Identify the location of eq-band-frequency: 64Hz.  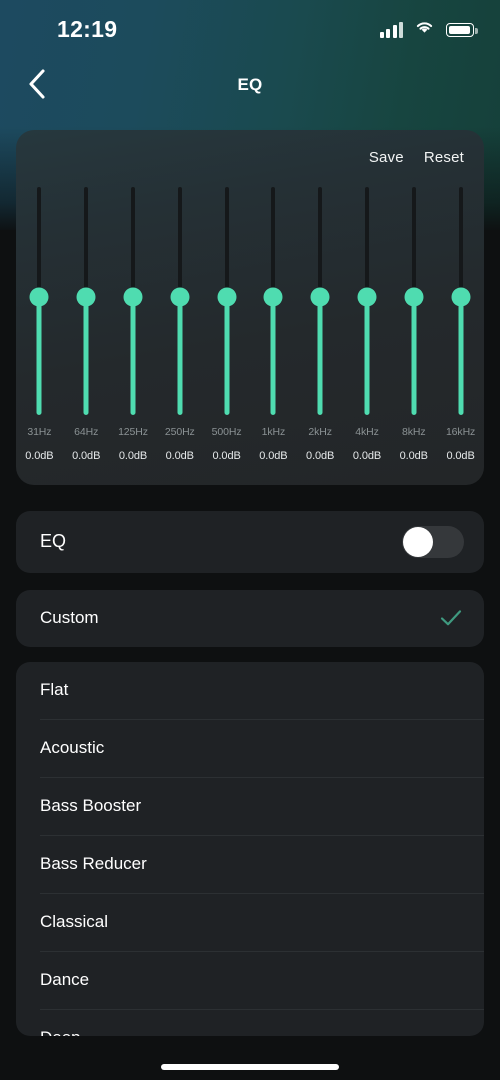
(86, 432).